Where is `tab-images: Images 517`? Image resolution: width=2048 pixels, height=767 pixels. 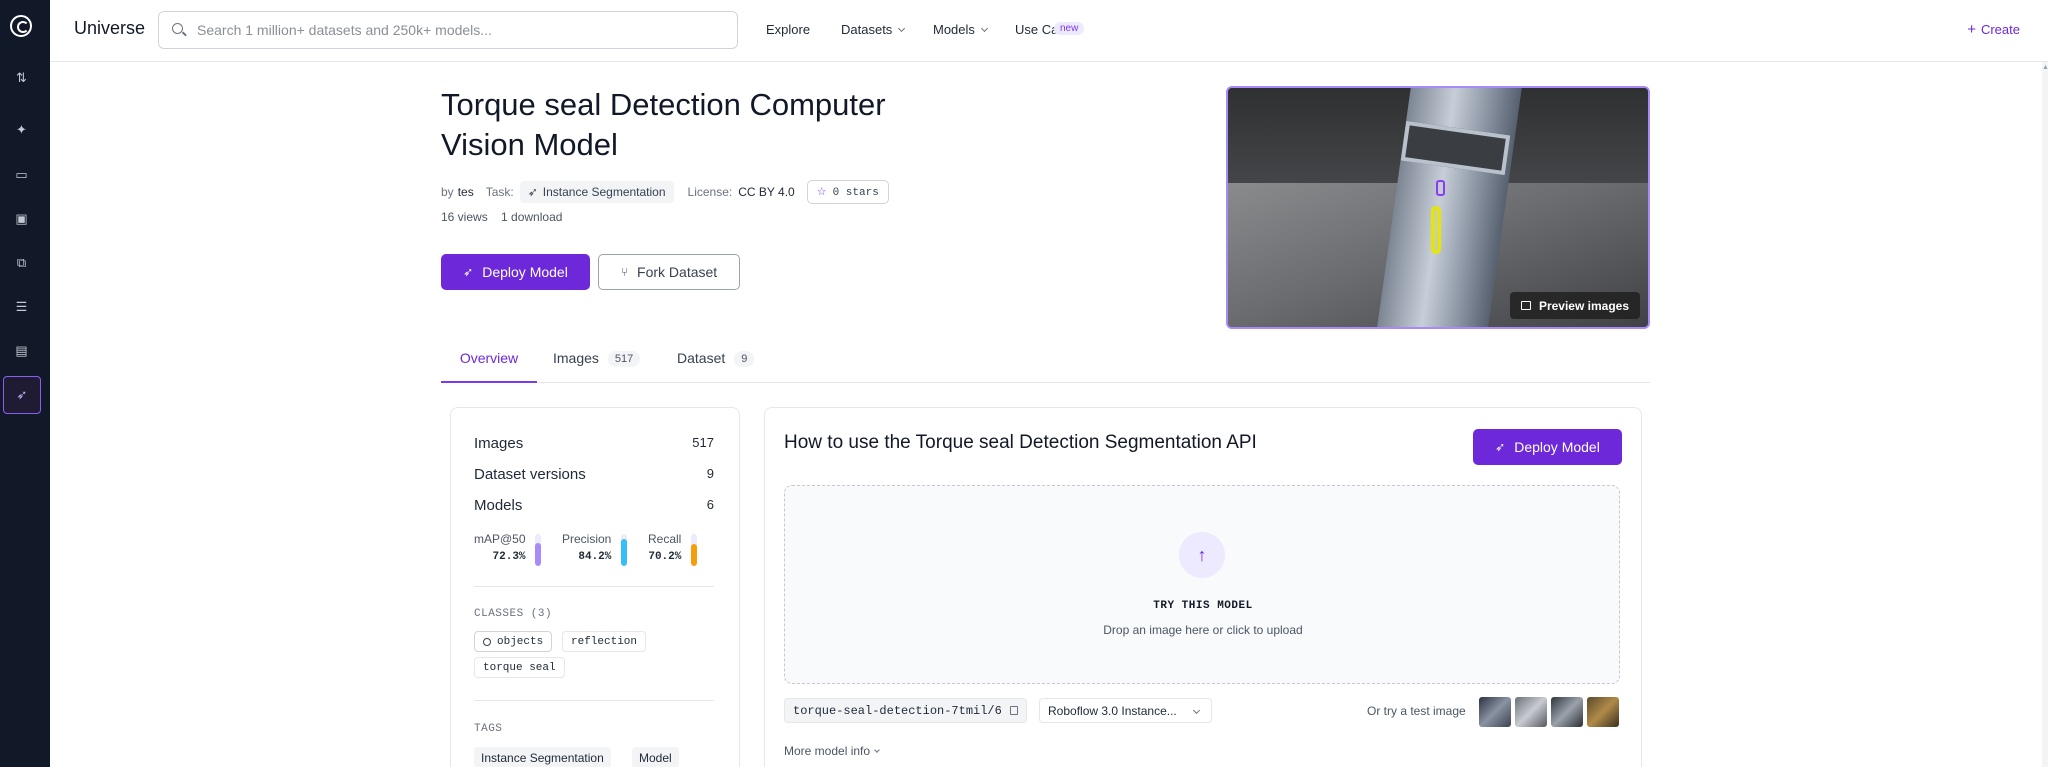 tab-images: Images 517 is located at coordinates (597, 361).